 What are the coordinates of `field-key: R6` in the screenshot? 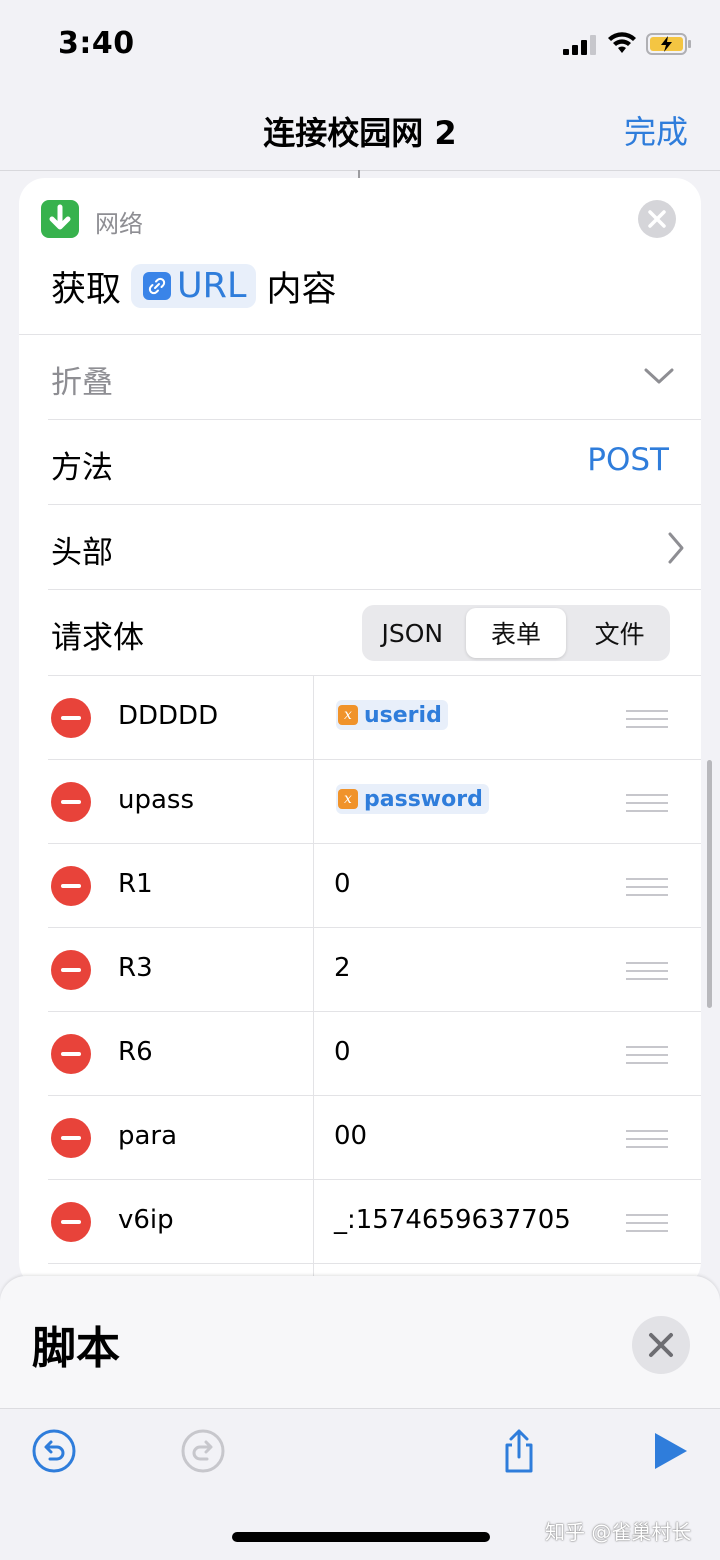 It's located at (135, 1052).